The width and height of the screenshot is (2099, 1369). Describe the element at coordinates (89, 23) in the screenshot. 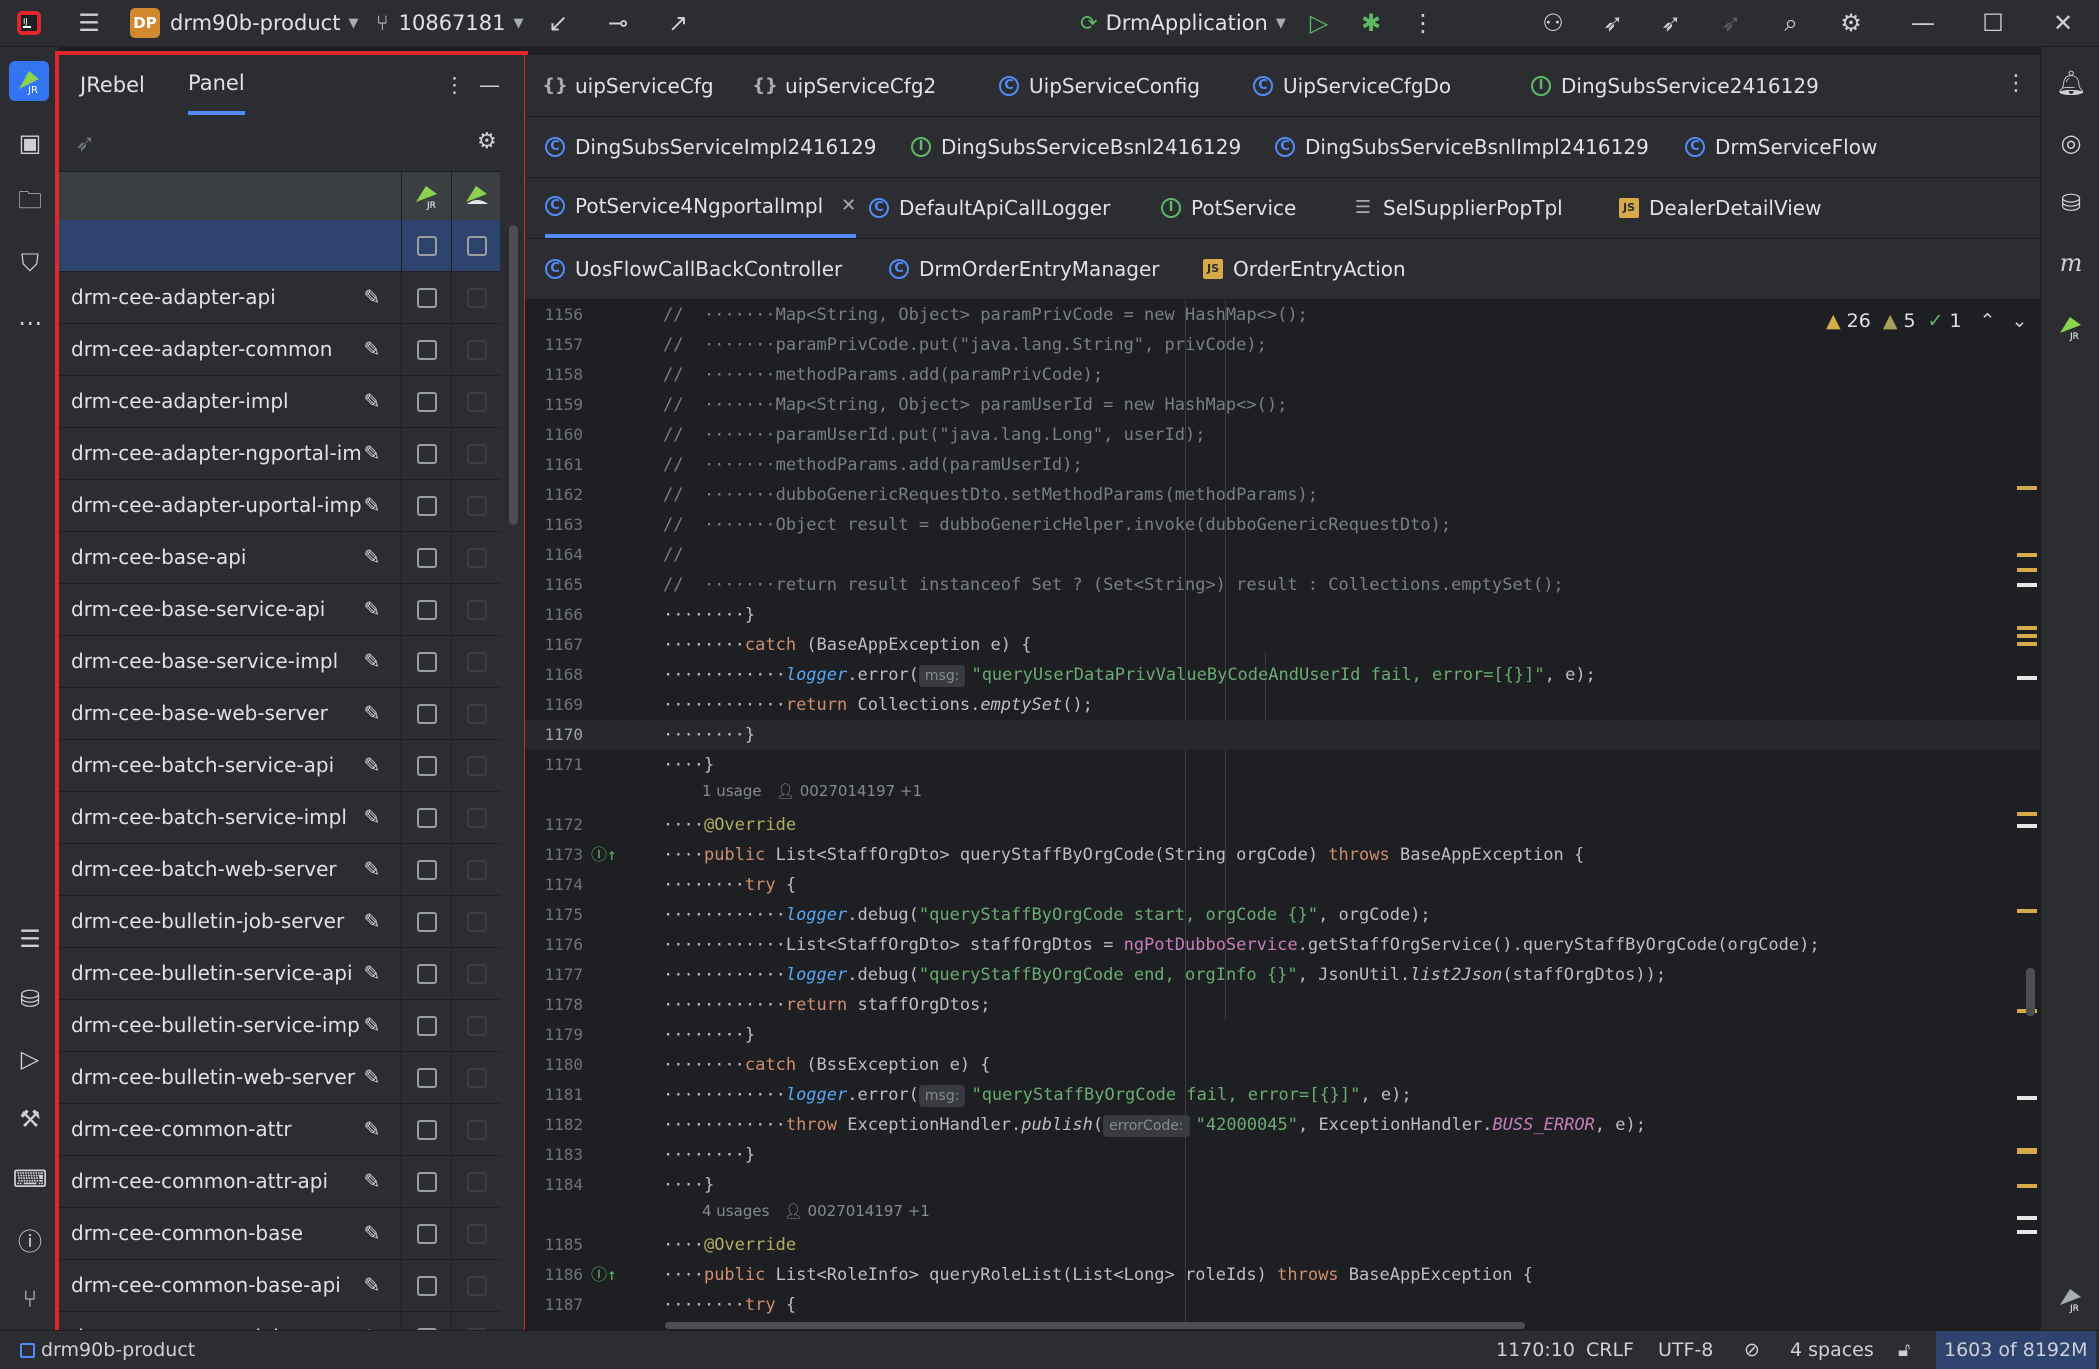

I see `main-menu-icon: ☰` at that location.